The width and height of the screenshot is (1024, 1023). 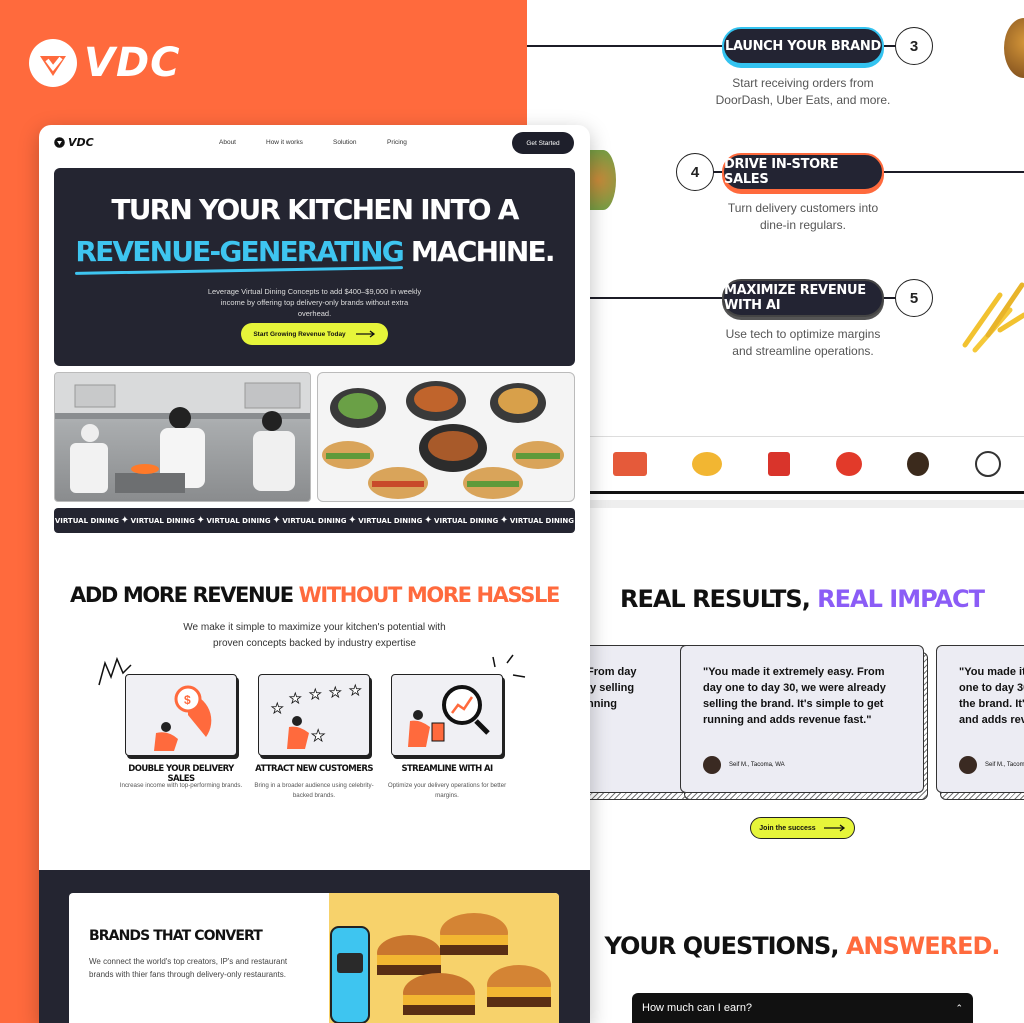 What do you see at coordinates (991, 688) in the screenshot?
I see `testimonial-text: one to day 30` at bounding box center [991, 688].